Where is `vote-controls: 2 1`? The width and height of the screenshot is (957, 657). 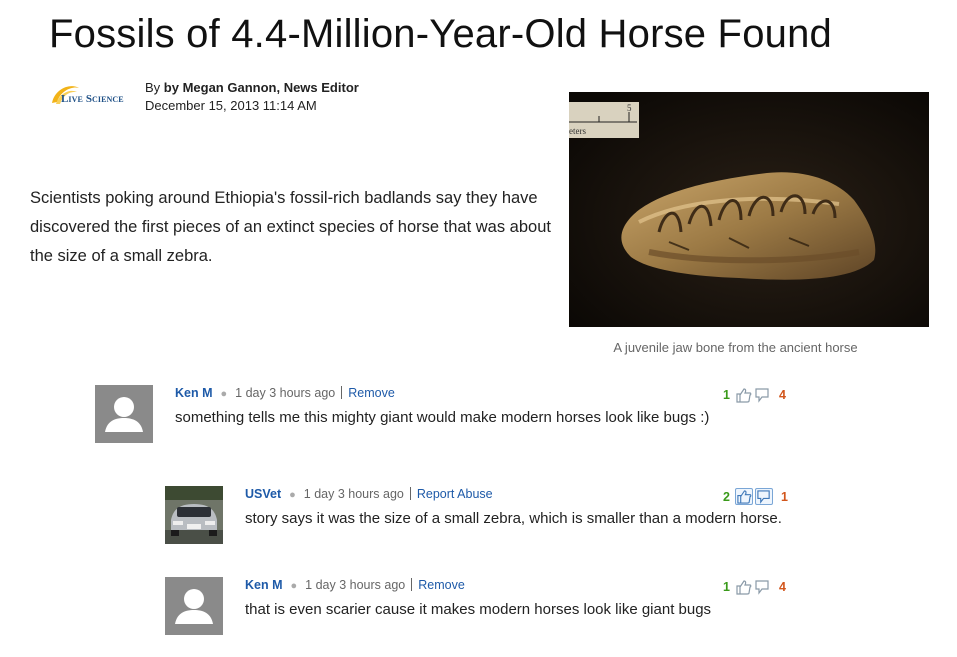
vote-controls: 2 1 is located at coordinates (755, 496).